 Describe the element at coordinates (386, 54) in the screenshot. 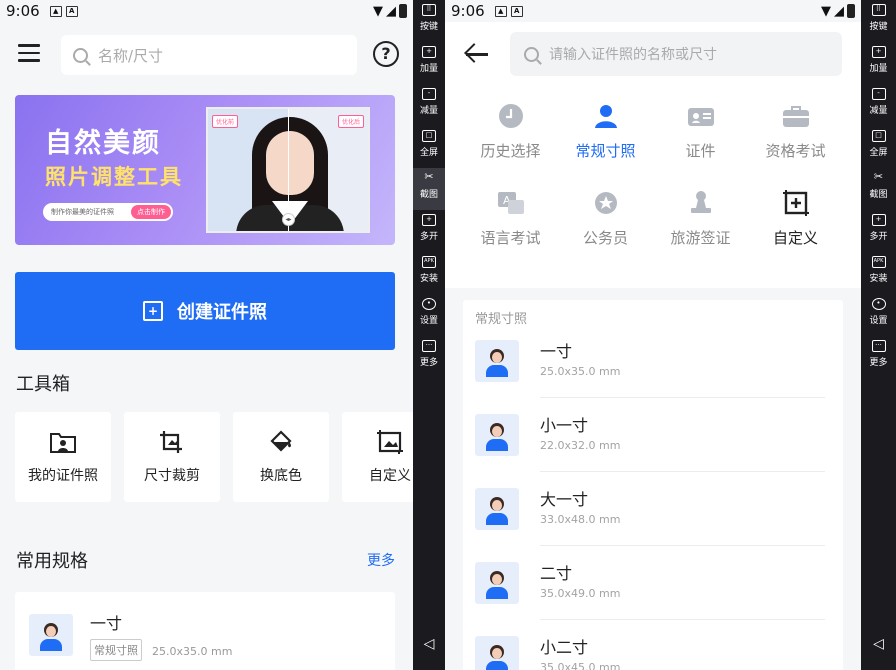

I see `help-icon: ?` at that location.